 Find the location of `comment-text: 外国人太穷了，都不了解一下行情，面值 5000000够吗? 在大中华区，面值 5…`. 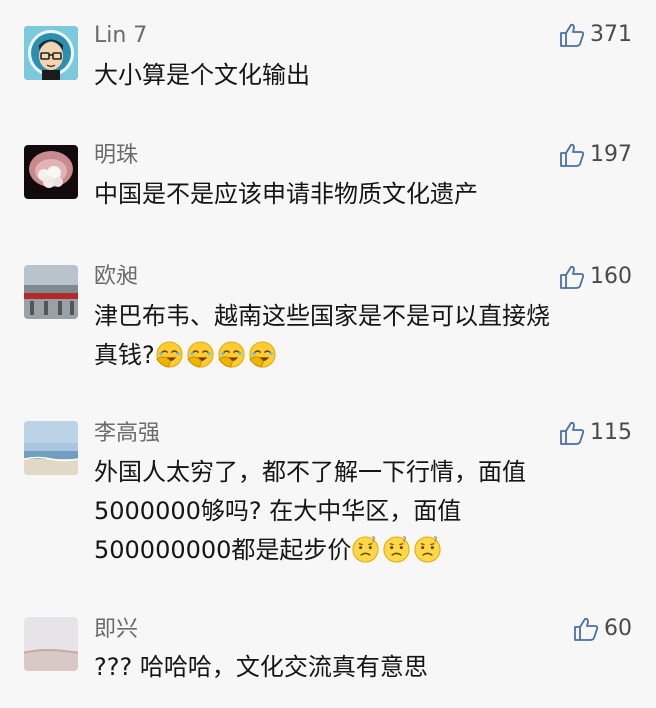

comment-text: 外国人太穷了，都不了解一下行情，面值 5000000够吗? 在大中华区，面值 5… is located at coordinates (364, 511).